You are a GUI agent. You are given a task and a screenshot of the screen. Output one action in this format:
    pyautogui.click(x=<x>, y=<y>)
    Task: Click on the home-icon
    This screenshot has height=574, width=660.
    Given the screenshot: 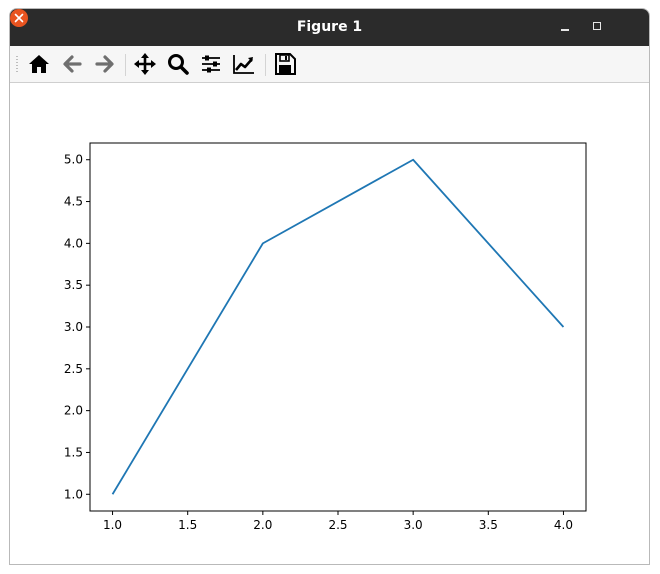 What is the action you would take?
    pyautogui.click(x=39, y=64)
    